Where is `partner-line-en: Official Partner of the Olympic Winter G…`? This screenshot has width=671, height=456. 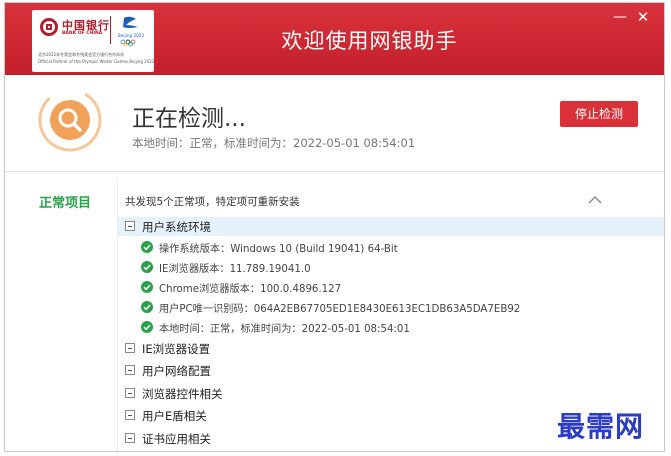 partner-line-en: Official Partner of the Olympic Winter G… is located at coordinates (96, 61).